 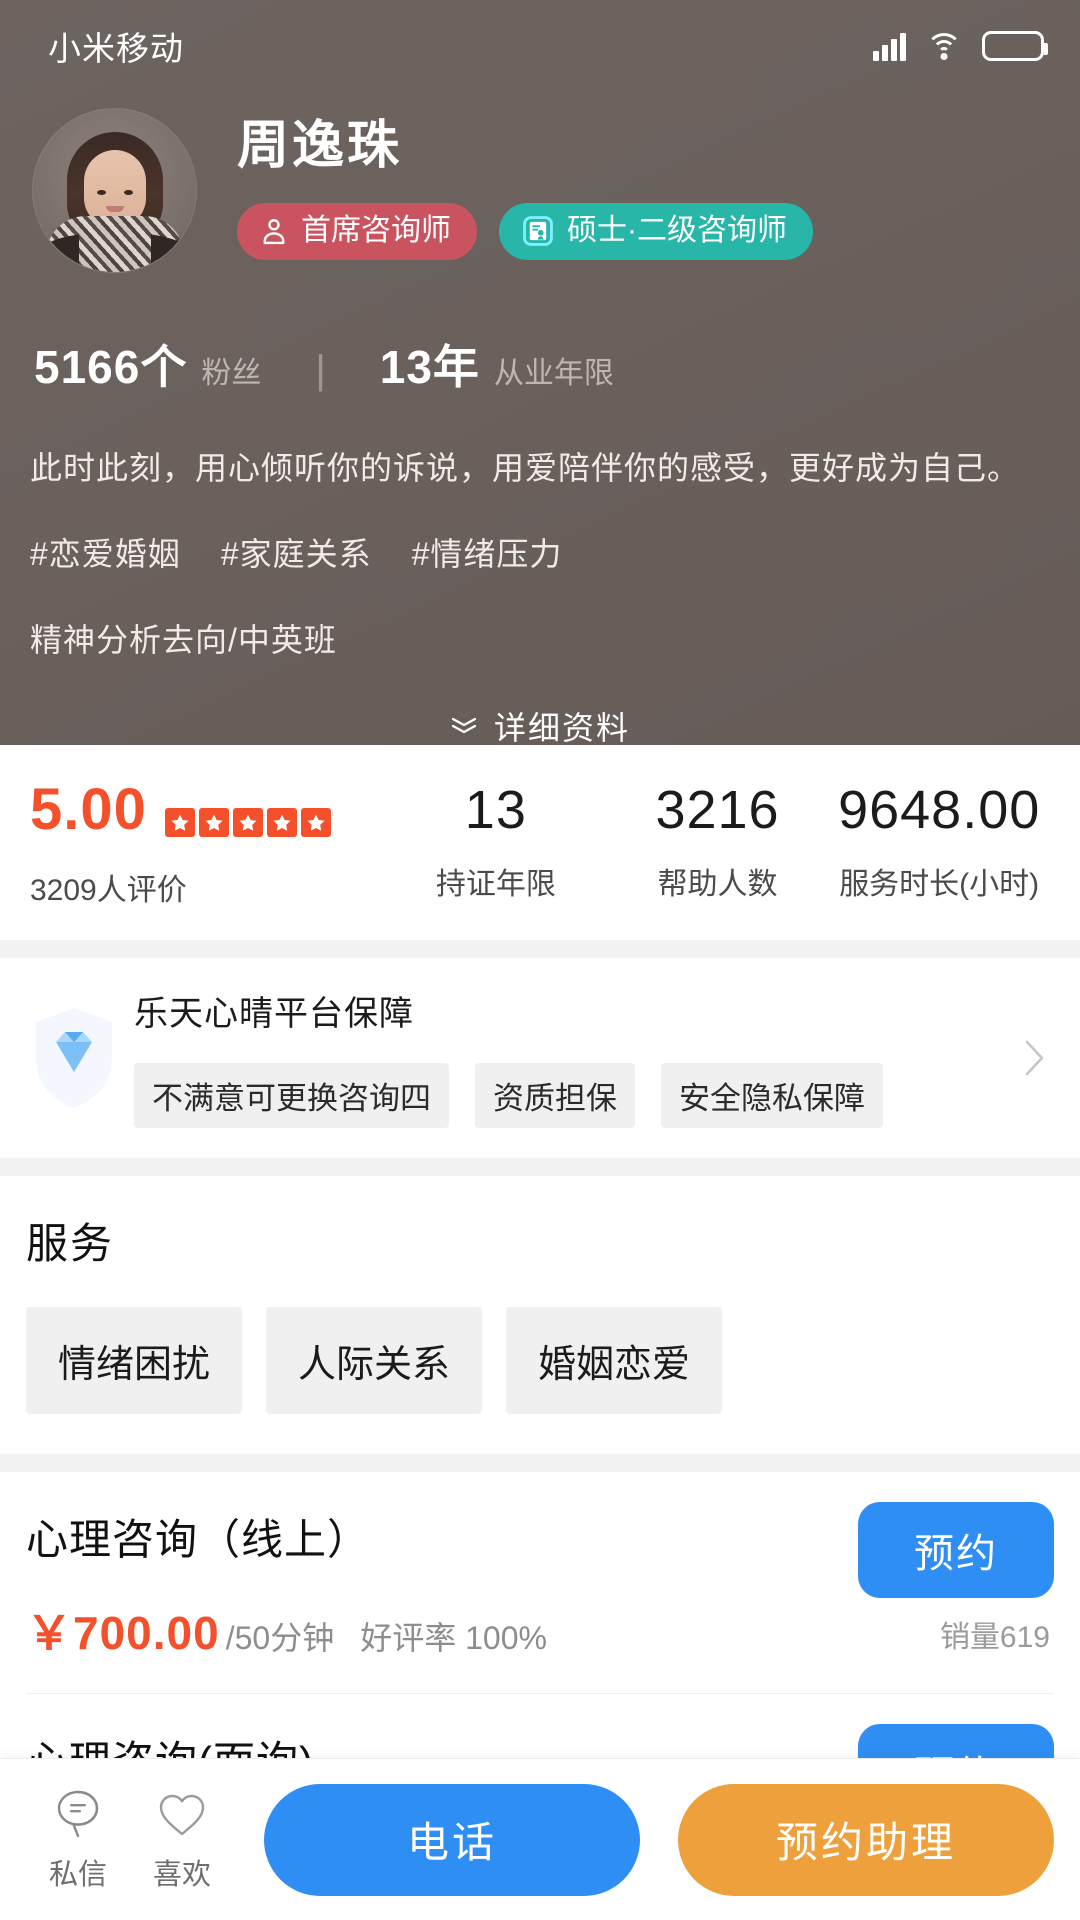 I want to click on experience-label: 从业年限, so click(x=553, y=373).